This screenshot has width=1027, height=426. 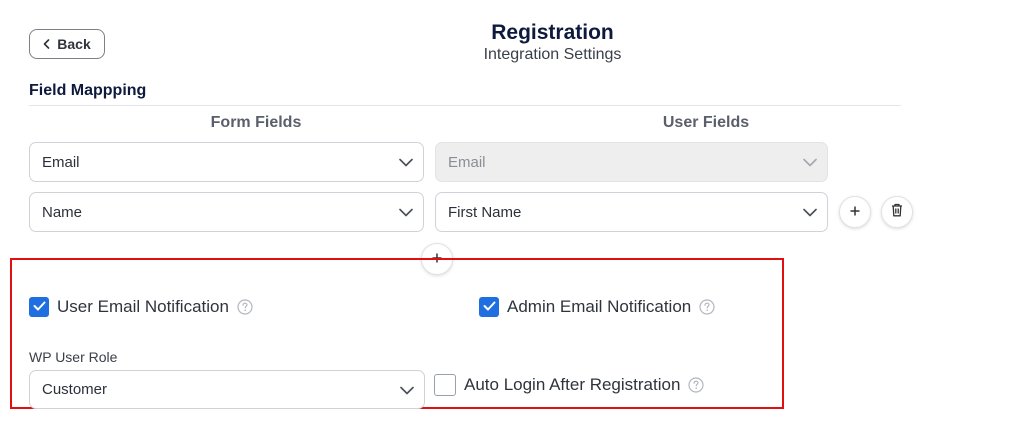 I want to click on select-value: Customer, so click(x=75, y=389).